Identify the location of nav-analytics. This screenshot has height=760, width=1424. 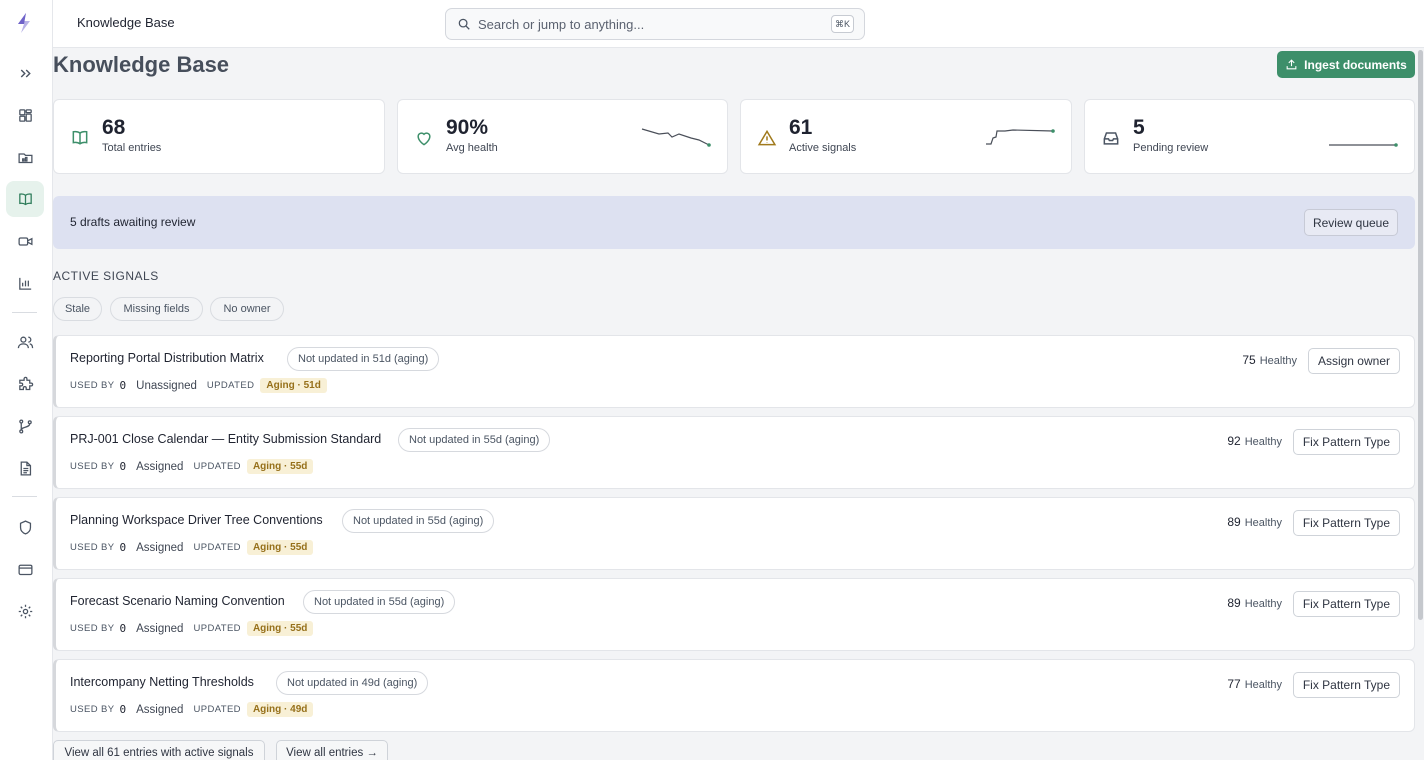
(25, 283).